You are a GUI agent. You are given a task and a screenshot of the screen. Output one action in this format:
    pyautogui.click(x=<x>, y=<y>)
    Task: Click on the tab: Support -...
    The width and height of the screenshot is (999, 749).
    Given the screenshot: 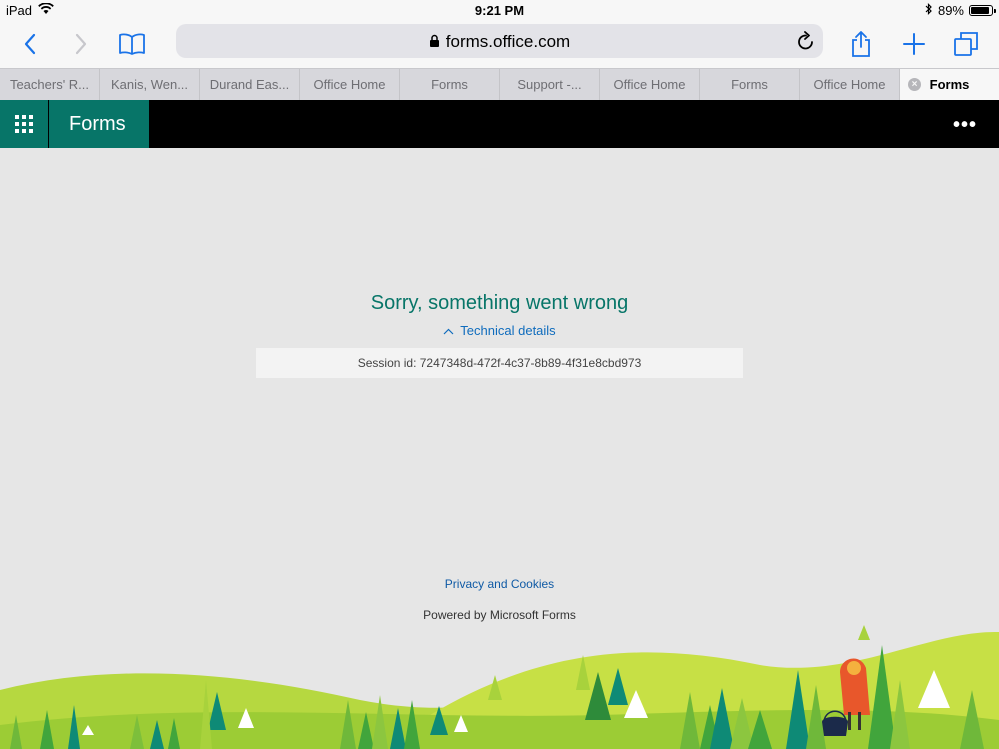 What is the action you would take?
    pyautogui.click(x=550, y=84)
    